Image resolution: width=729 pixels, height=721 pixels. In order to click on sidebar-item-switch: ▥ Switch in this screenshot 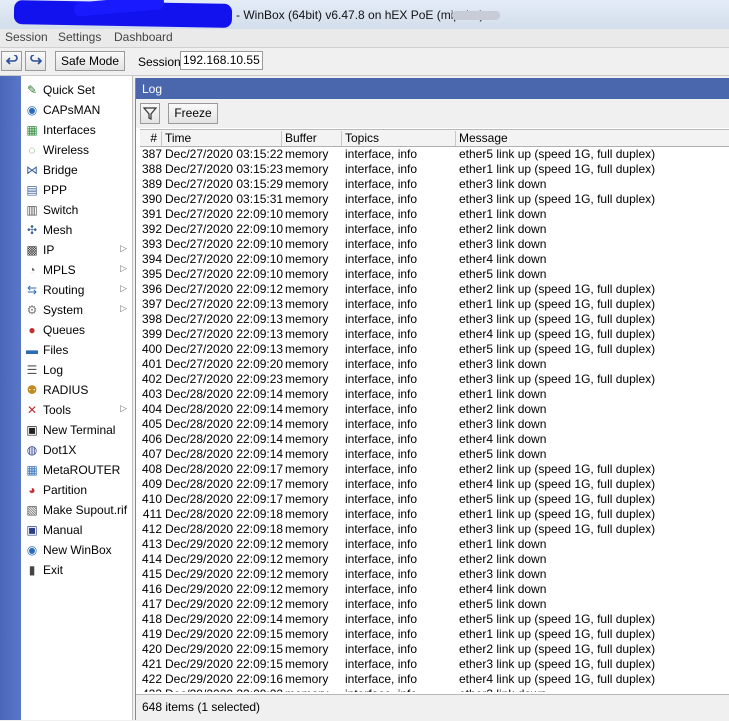, I will do `click(76, 210)`.